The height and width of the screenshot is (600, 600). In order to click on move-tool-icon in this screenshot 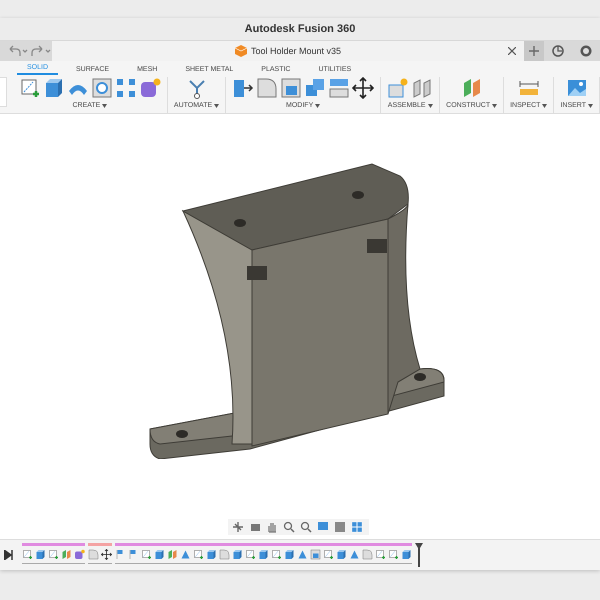, I will do `click(363, 88)`.